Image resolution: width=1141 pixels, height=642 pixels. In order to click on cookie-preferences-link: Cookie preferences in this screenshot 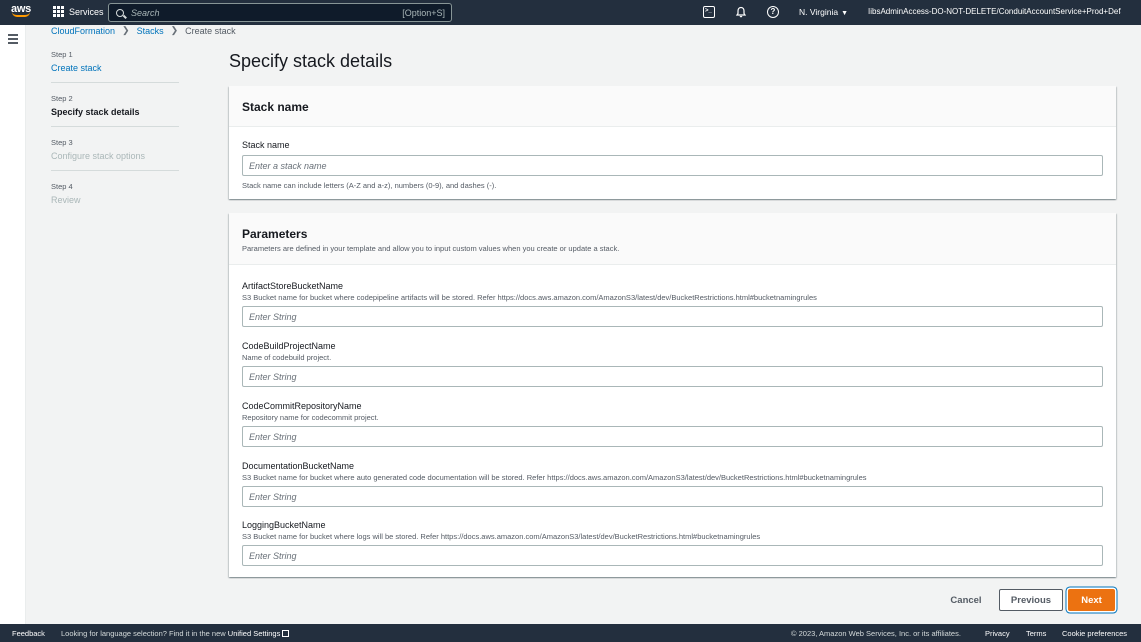, I will do `click(1094, 633)`.